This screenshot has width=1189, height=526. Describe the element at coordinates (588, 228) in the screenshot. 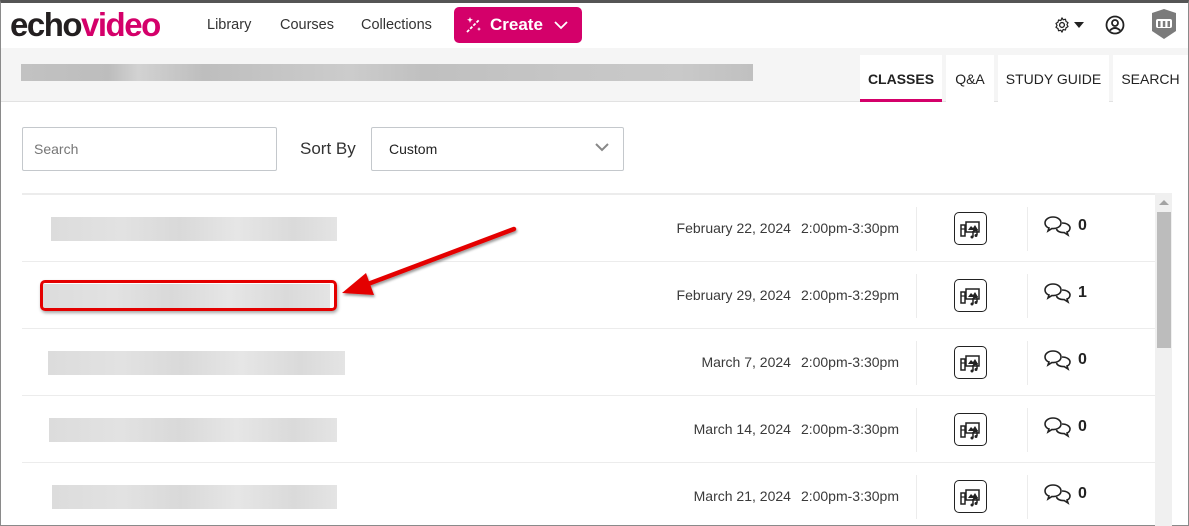

I see `class-row: February 22, 2024 2:00pm-3:30pm 0` at that location.